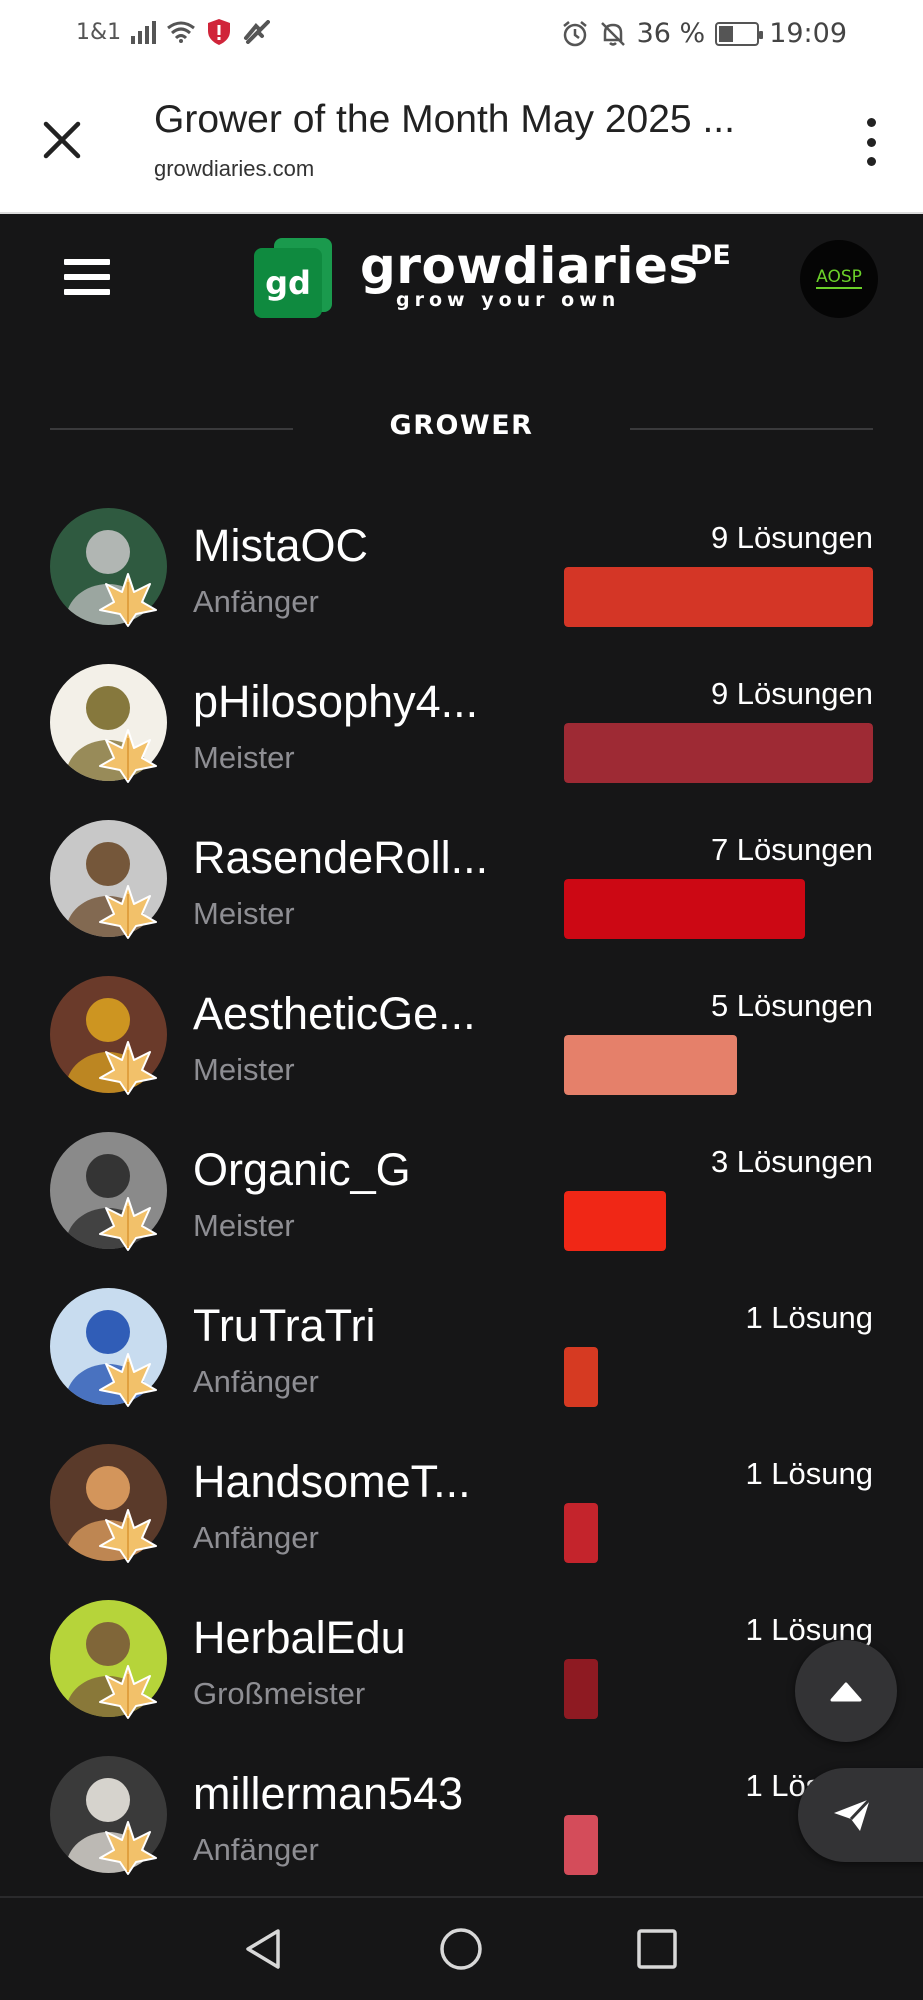 Image resolution: width=923 pixels, height=2000 pixels. Describe the element at coordinates (612, 33) in the screenshot. I see `mute-bell-icon` at that location.